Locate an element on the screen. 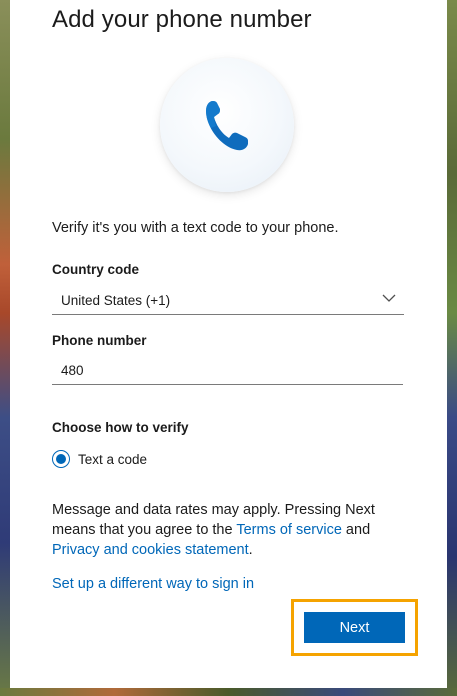 This screenshot has width=457, height=696. radio-selected-dot is located at coordinates (61, 459).